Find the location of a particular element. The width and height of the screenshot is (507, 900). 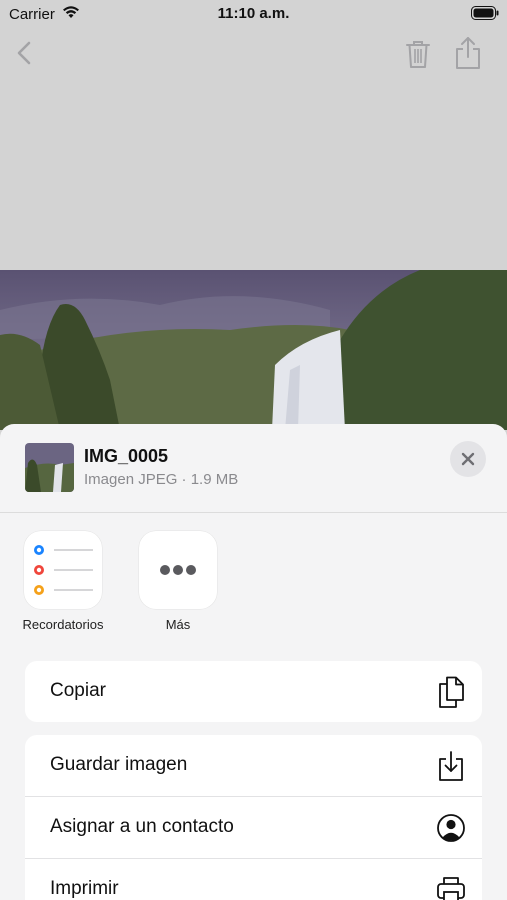

contact-icon is located at coordinates (451, 828).